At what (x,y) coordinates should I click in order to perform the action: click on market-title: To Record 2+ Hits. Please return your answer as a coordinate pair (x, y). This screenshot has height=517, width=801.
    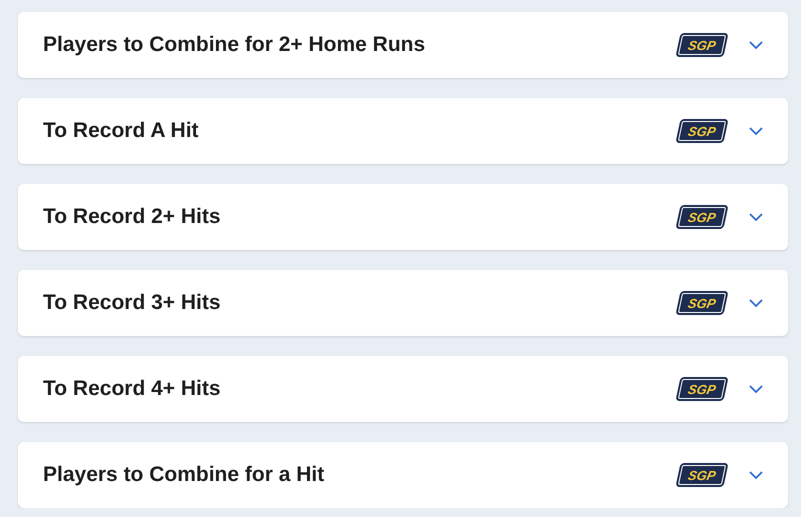
    Looking at the image, I should click on (132, 217).